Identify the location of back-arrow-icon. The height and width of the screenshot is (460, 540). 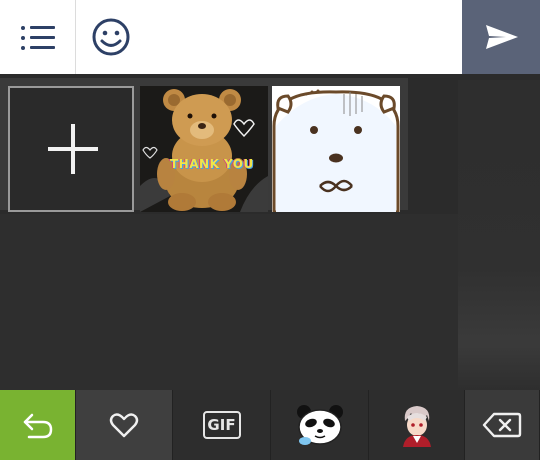
(37, 426).